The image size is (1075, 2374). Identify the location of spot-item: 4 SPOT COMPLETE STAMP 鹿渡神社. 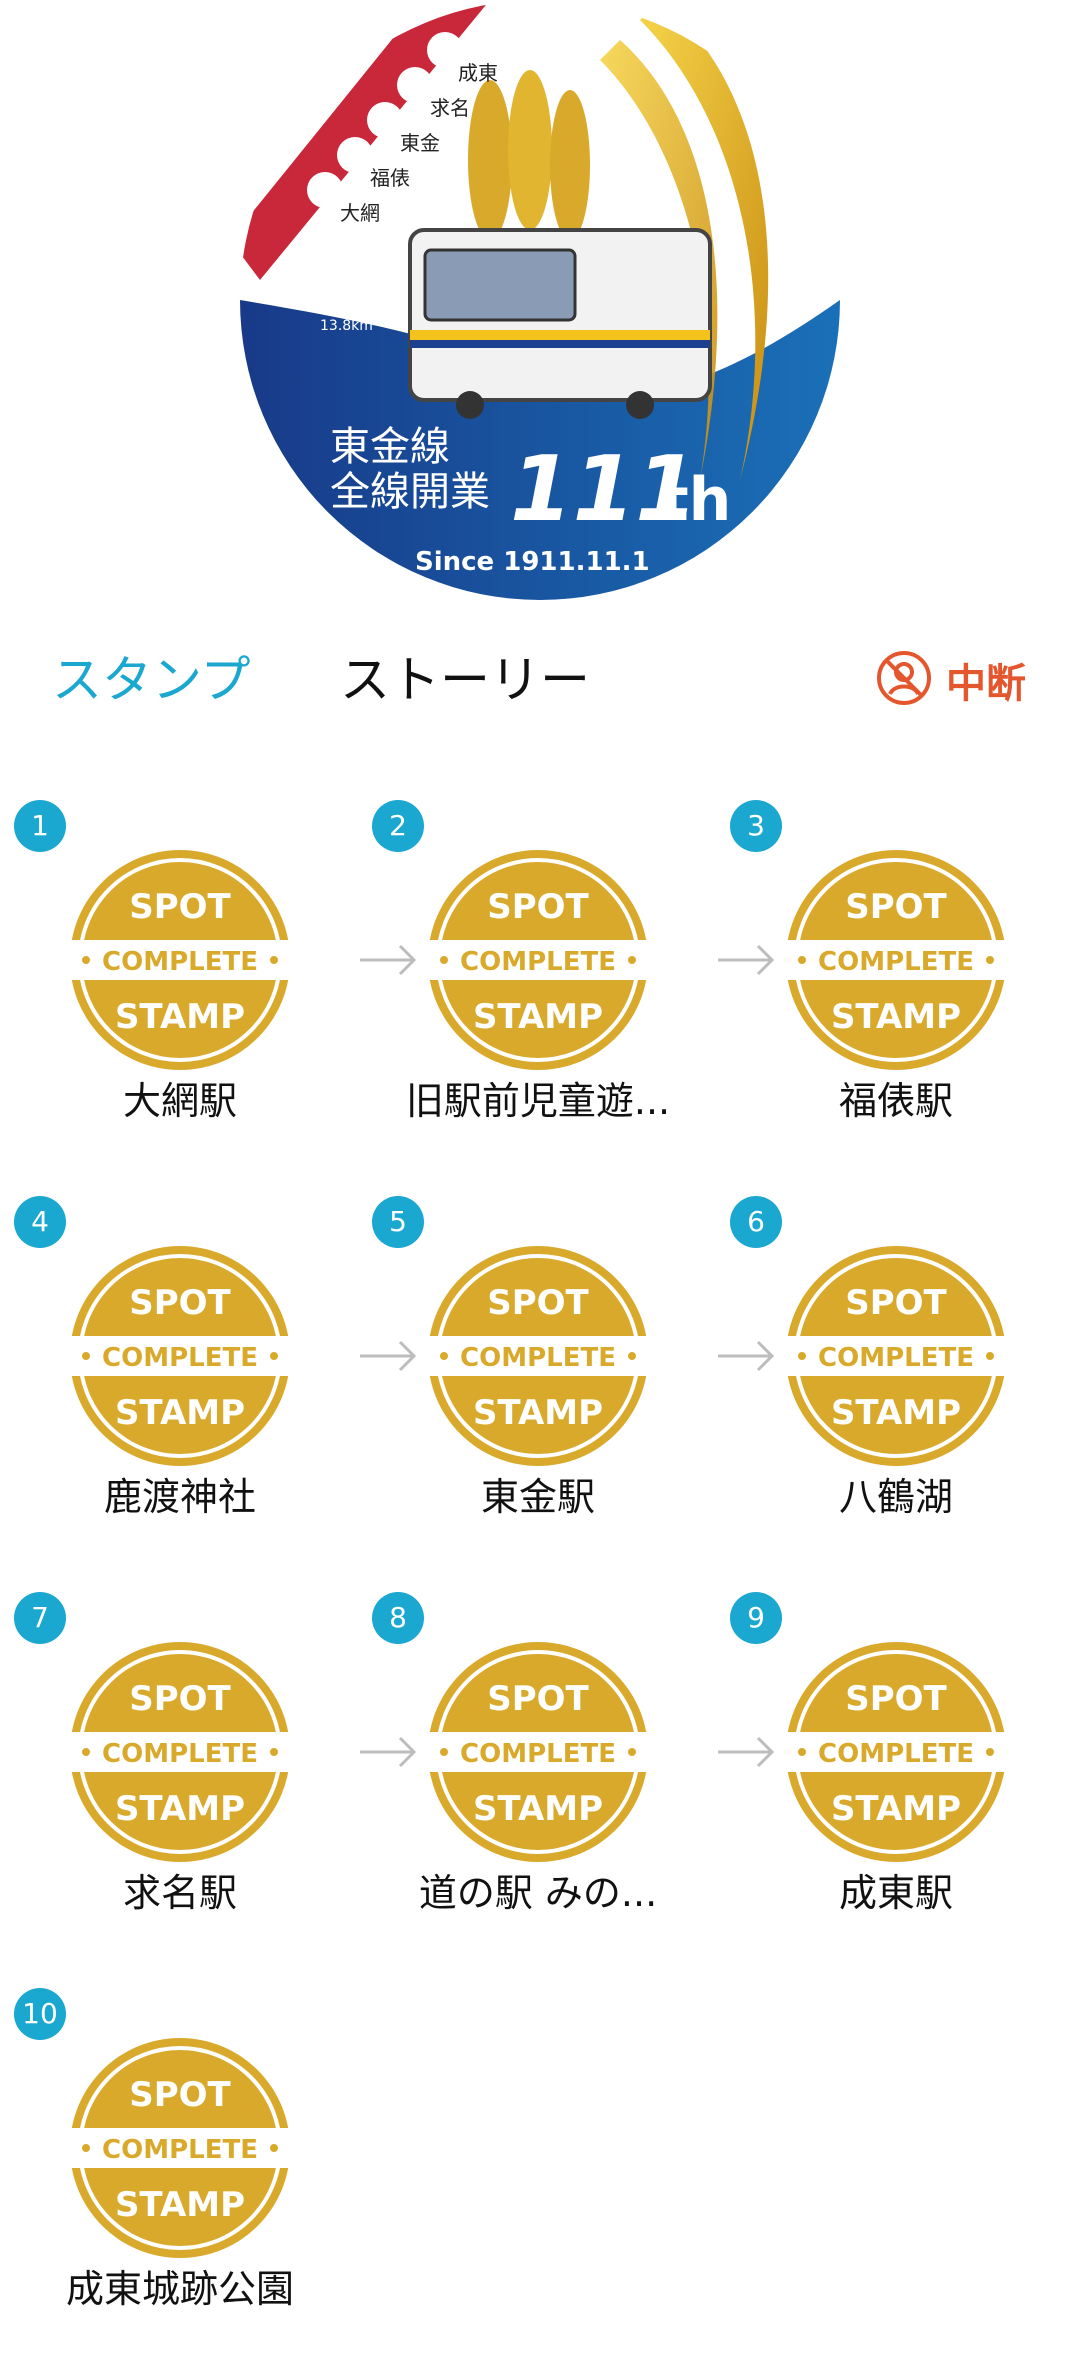
(180, 1384).